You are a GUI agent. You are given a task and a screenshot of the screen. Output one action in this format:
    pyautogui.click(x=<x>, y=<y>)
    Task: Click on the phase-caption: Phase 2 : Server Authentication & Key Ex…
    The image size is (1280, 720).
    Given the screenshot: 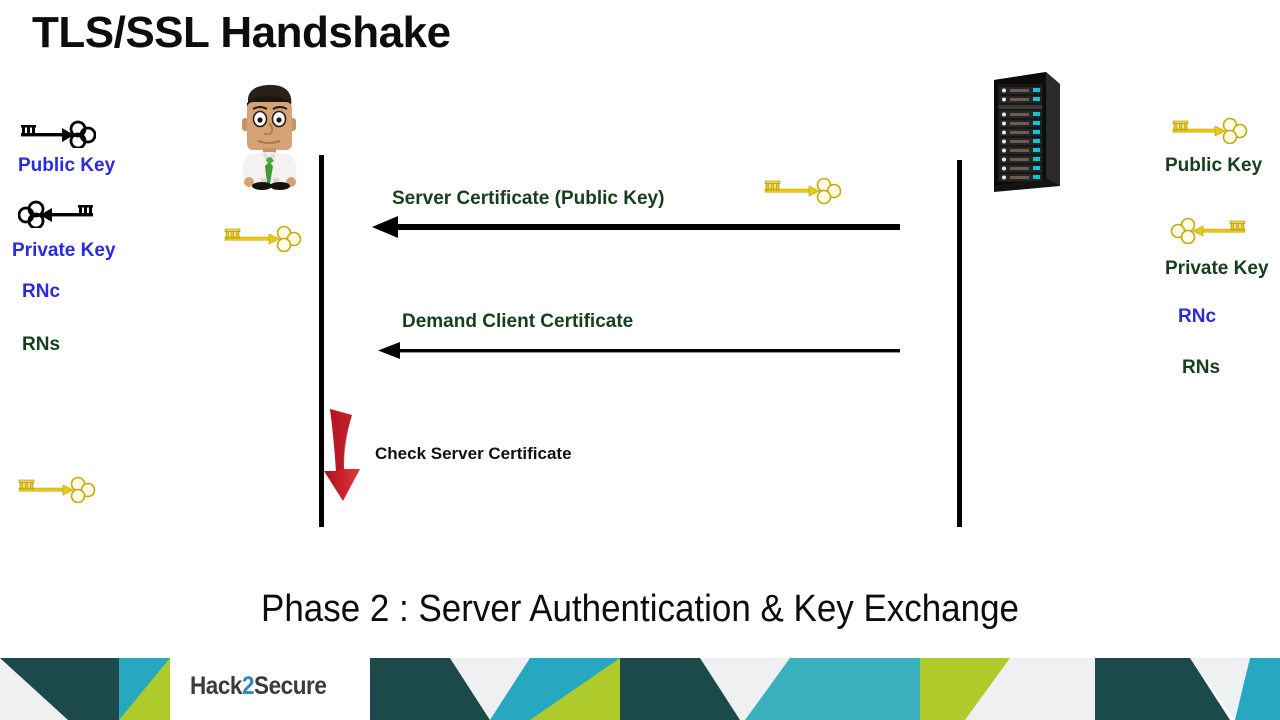 What is the action you would take?
    pyautogui.click(x=640, y=609)
    